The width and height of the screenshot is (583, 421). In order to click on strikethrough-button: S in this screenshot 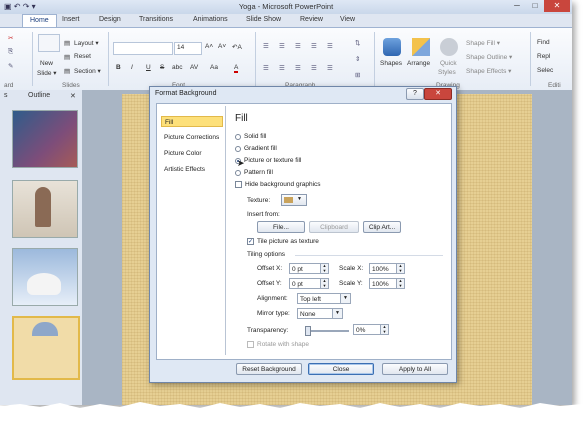, I will do `click(162, 67)`.